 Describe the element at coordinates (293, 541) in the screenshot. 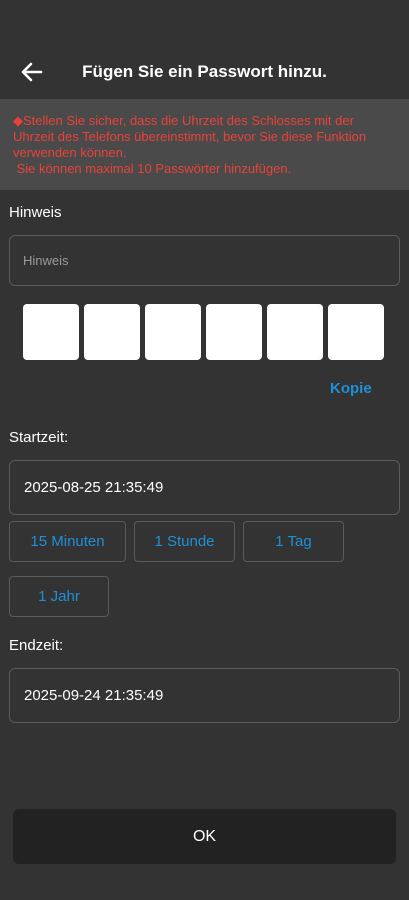

I see `duration-1-day-button: 1 Tag` at that location.